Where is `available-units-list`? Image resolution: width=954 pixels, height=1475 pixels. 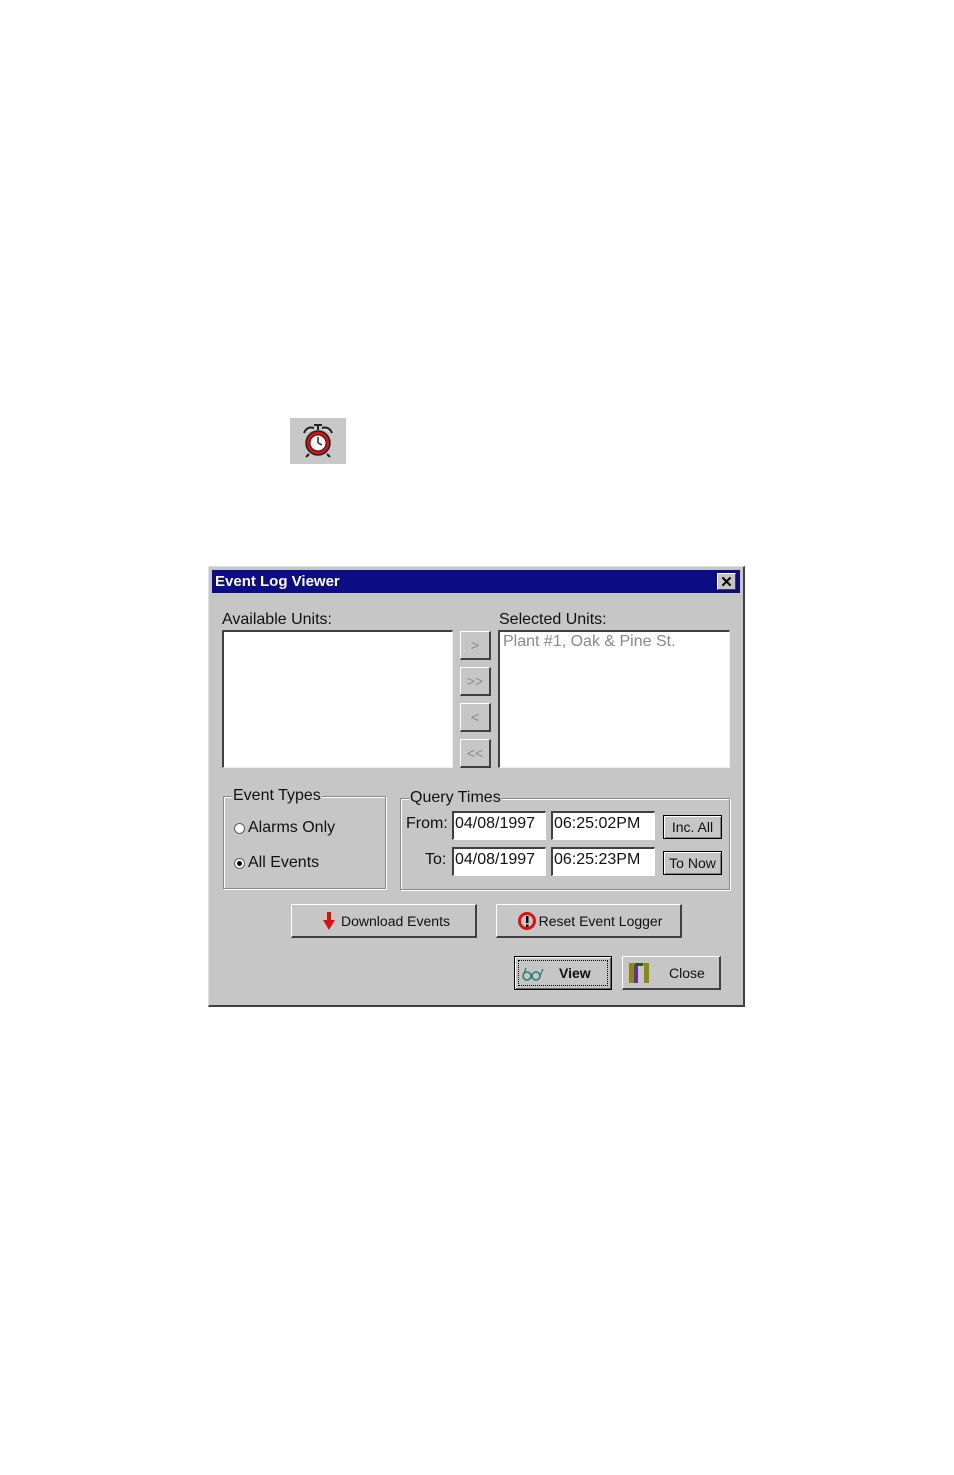 available-units-list is located at coordinates (337, 699).